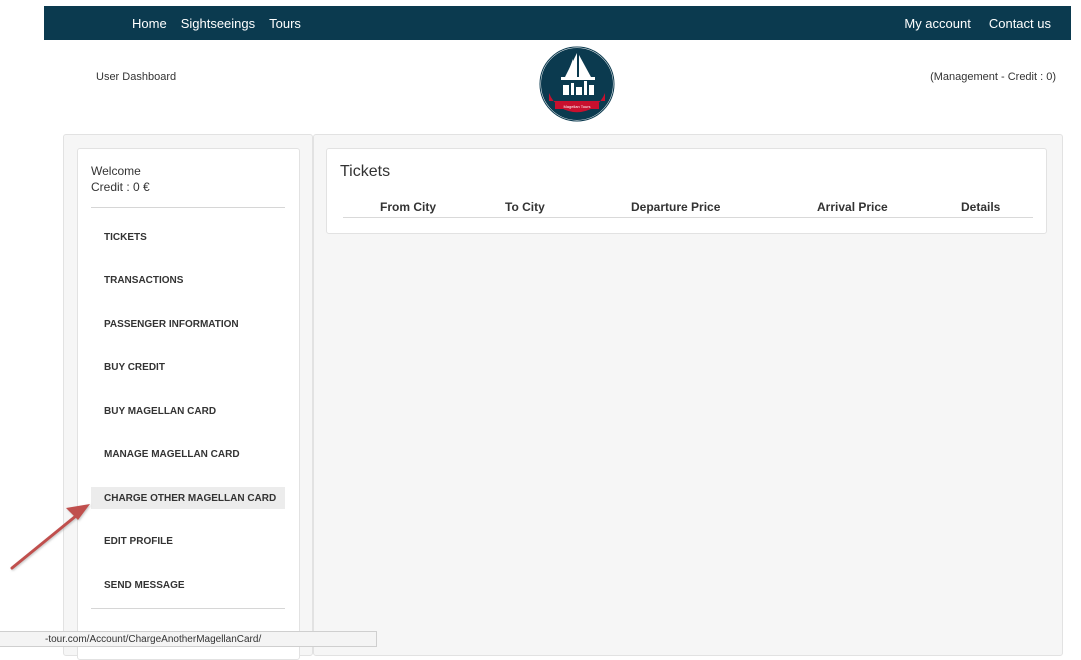 The width and height of the screenshot is (1081, 660). What do you see at coordinates (408, 207) in the screenshot?
I see `column-from-city: From City` at bounding box center [408, 207].